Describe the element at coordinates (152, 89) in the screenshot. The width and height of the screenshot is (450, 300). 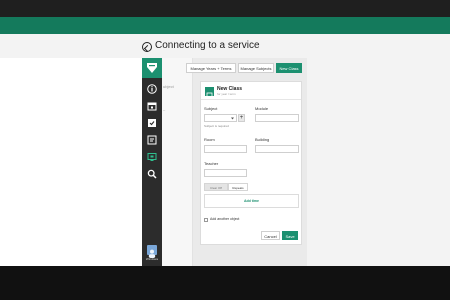
I see `info-icon` at that location.